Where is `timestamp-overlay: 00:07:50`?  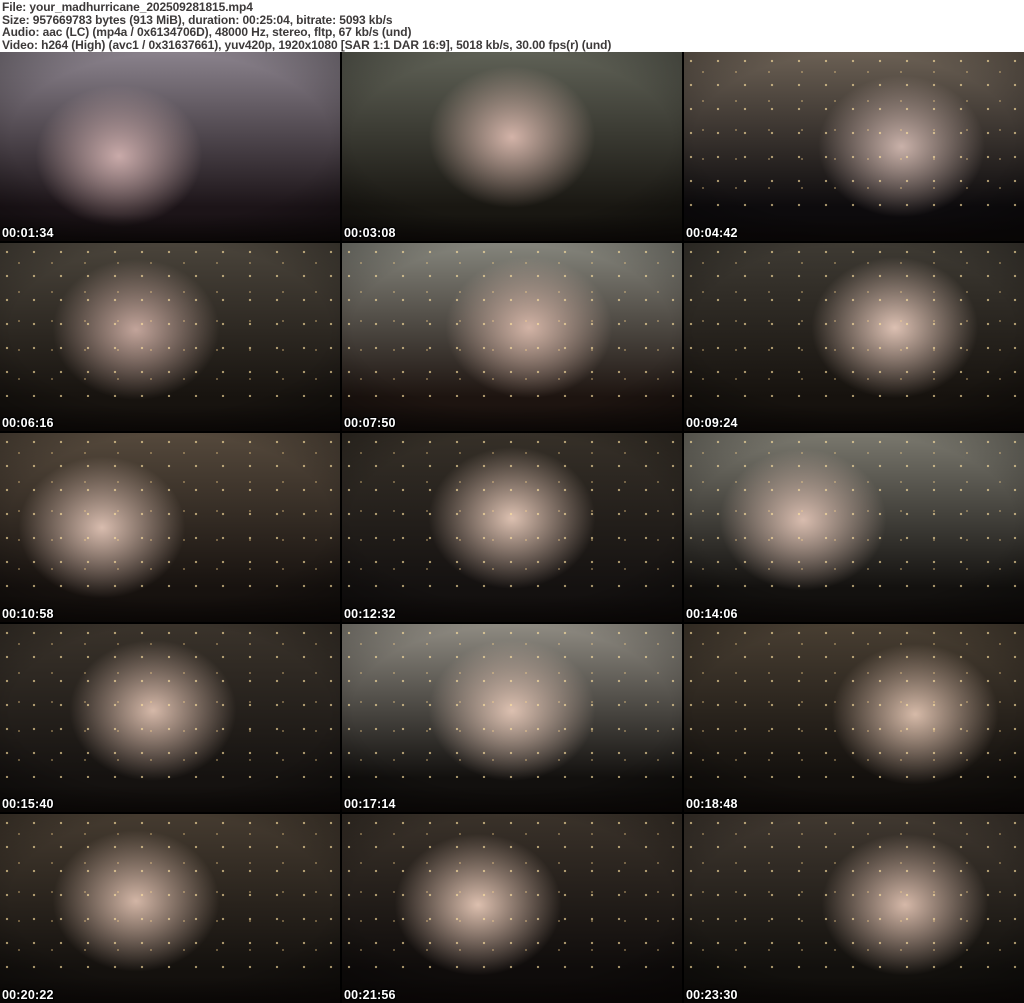 timestamp-overlay: 00:07:50 is located at coordinates (370, 423).